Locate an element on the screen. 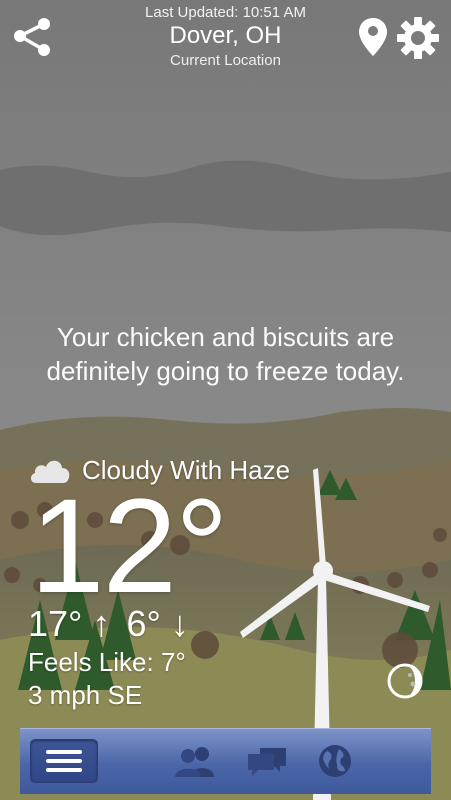 This screenshot has width=451, height=800. chat-icon is located at coordinates (267, 762).